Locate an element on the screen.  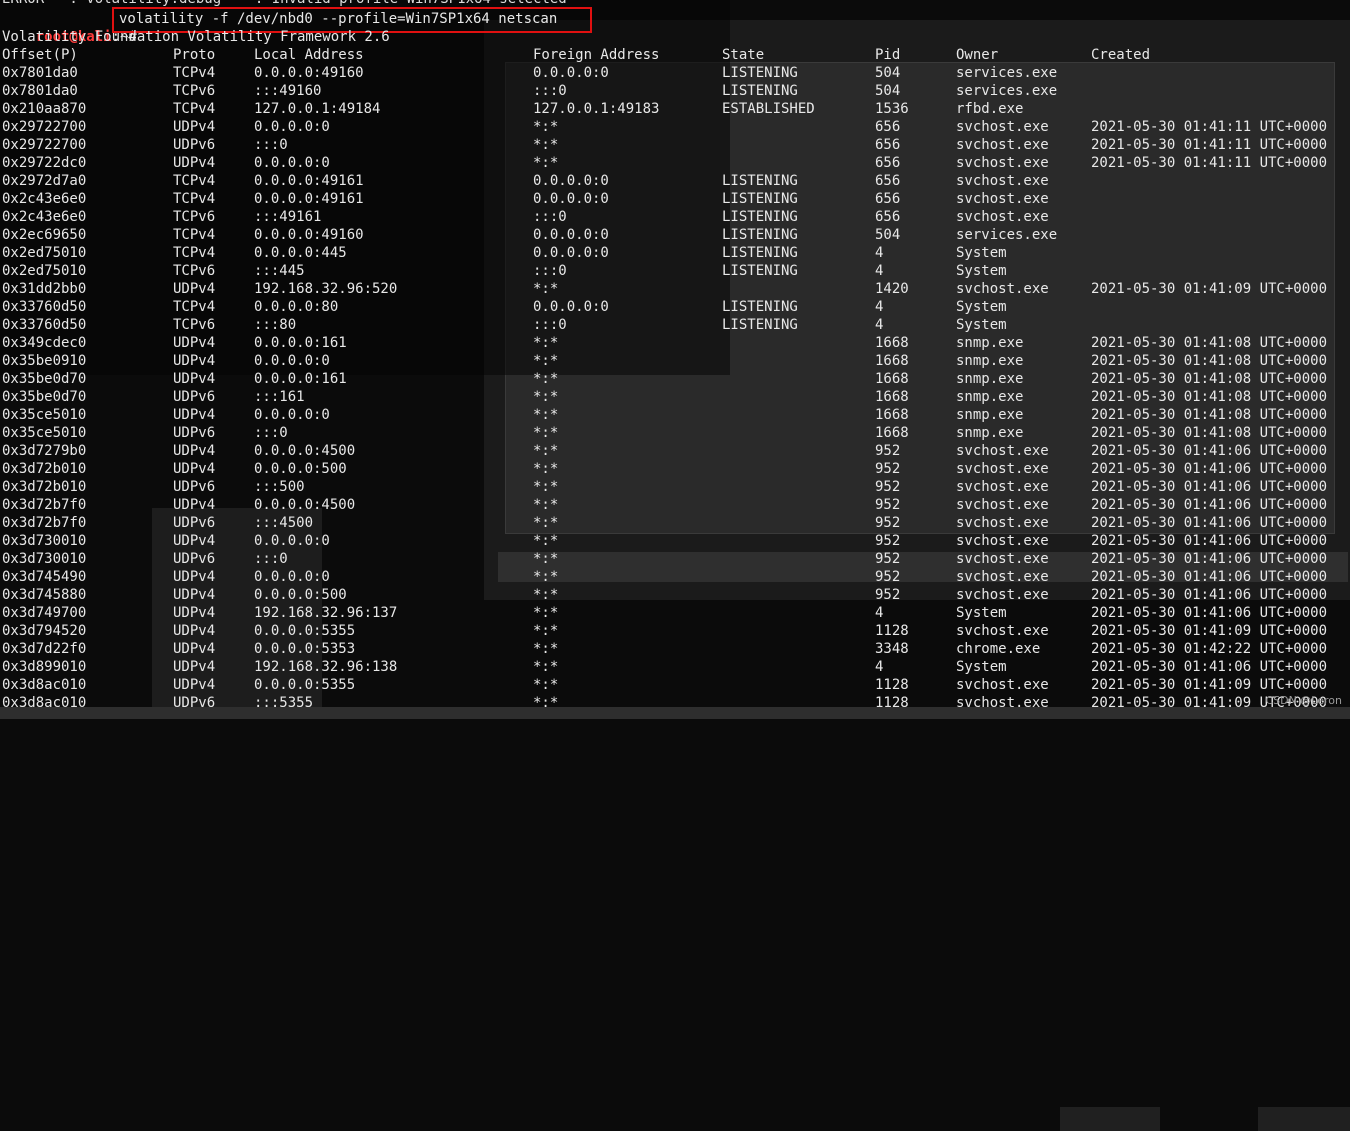
cell-offset: 0x3d72b010 is located at coordinates (44, 487).